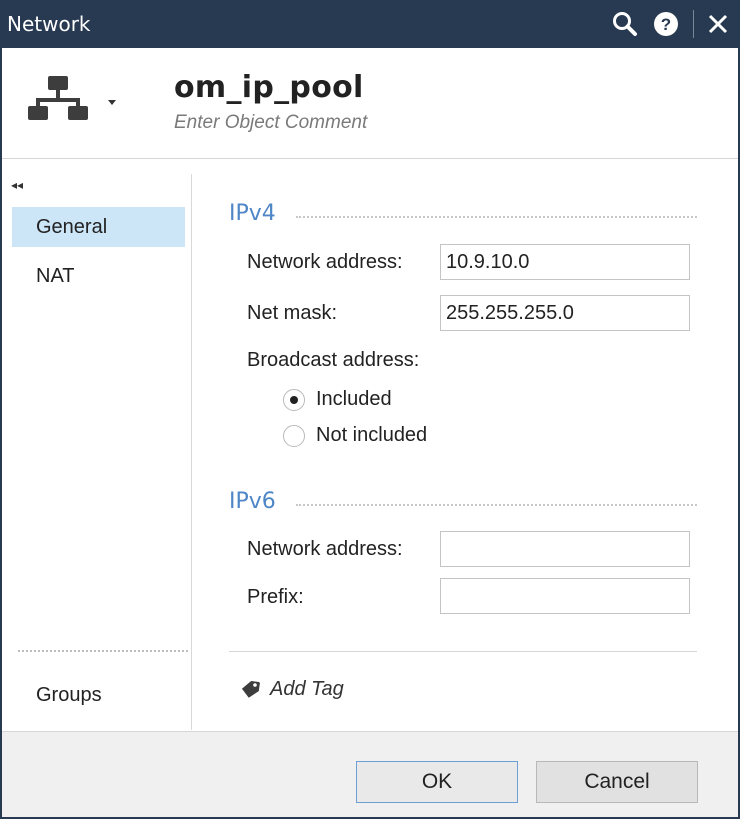 The width and height of the screenshot is (740, 819). What do you see at coordinates (325, 262) in the screenshot?
I see `ipv4-network-address-label: Network address:` at bounding box center [325, 262].